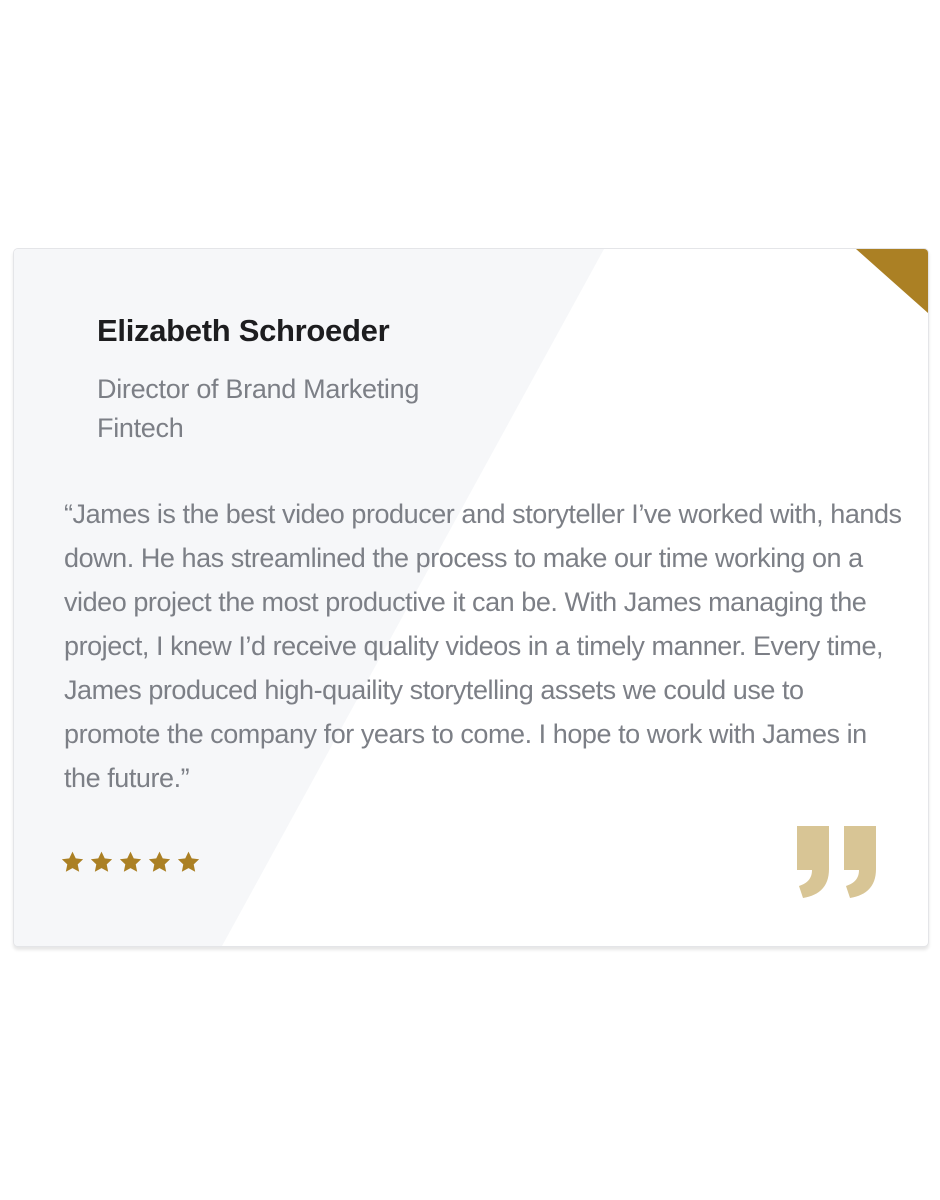  Describe the element at coordinates (836, 862) in the screenshot. I see `closing-quote-icon` at that location.